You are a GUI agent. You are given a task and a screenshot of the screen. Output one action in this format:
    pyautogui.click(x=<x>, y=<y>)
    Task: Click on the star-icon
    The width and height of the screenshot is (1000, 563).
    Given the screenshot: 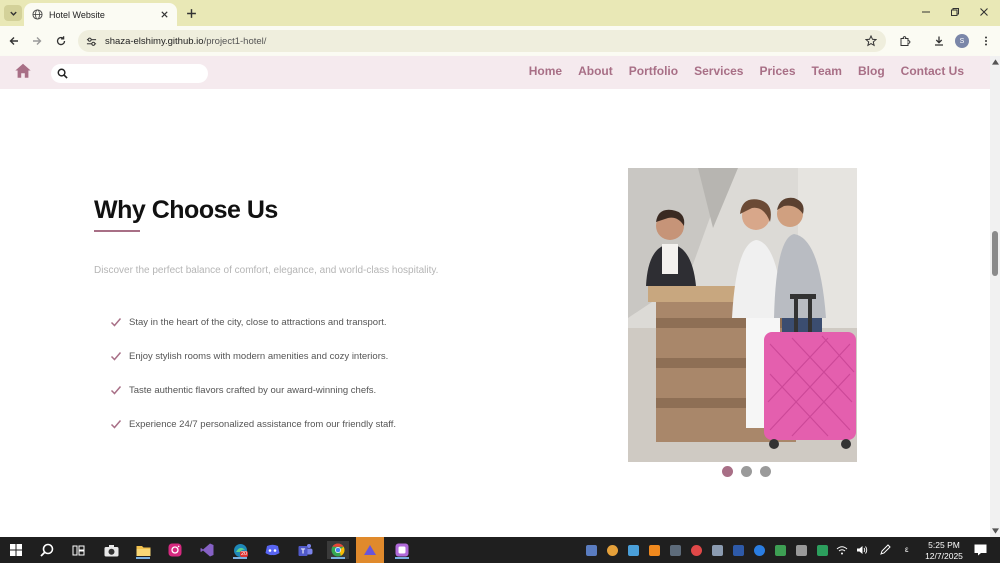 What is the action you would take?
    pyautogui.click(x=871, y=41)
    